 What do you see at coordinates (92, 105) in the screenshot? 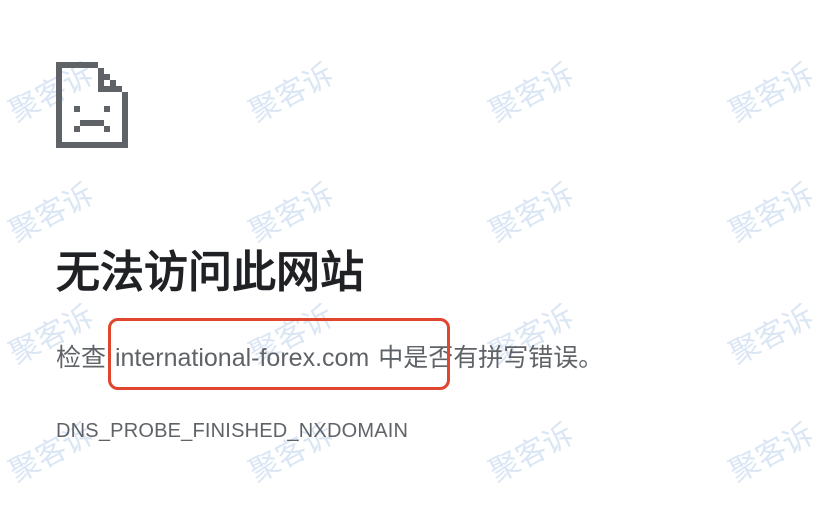
I see `sad-document-icon` at bounding box center [92, 105].